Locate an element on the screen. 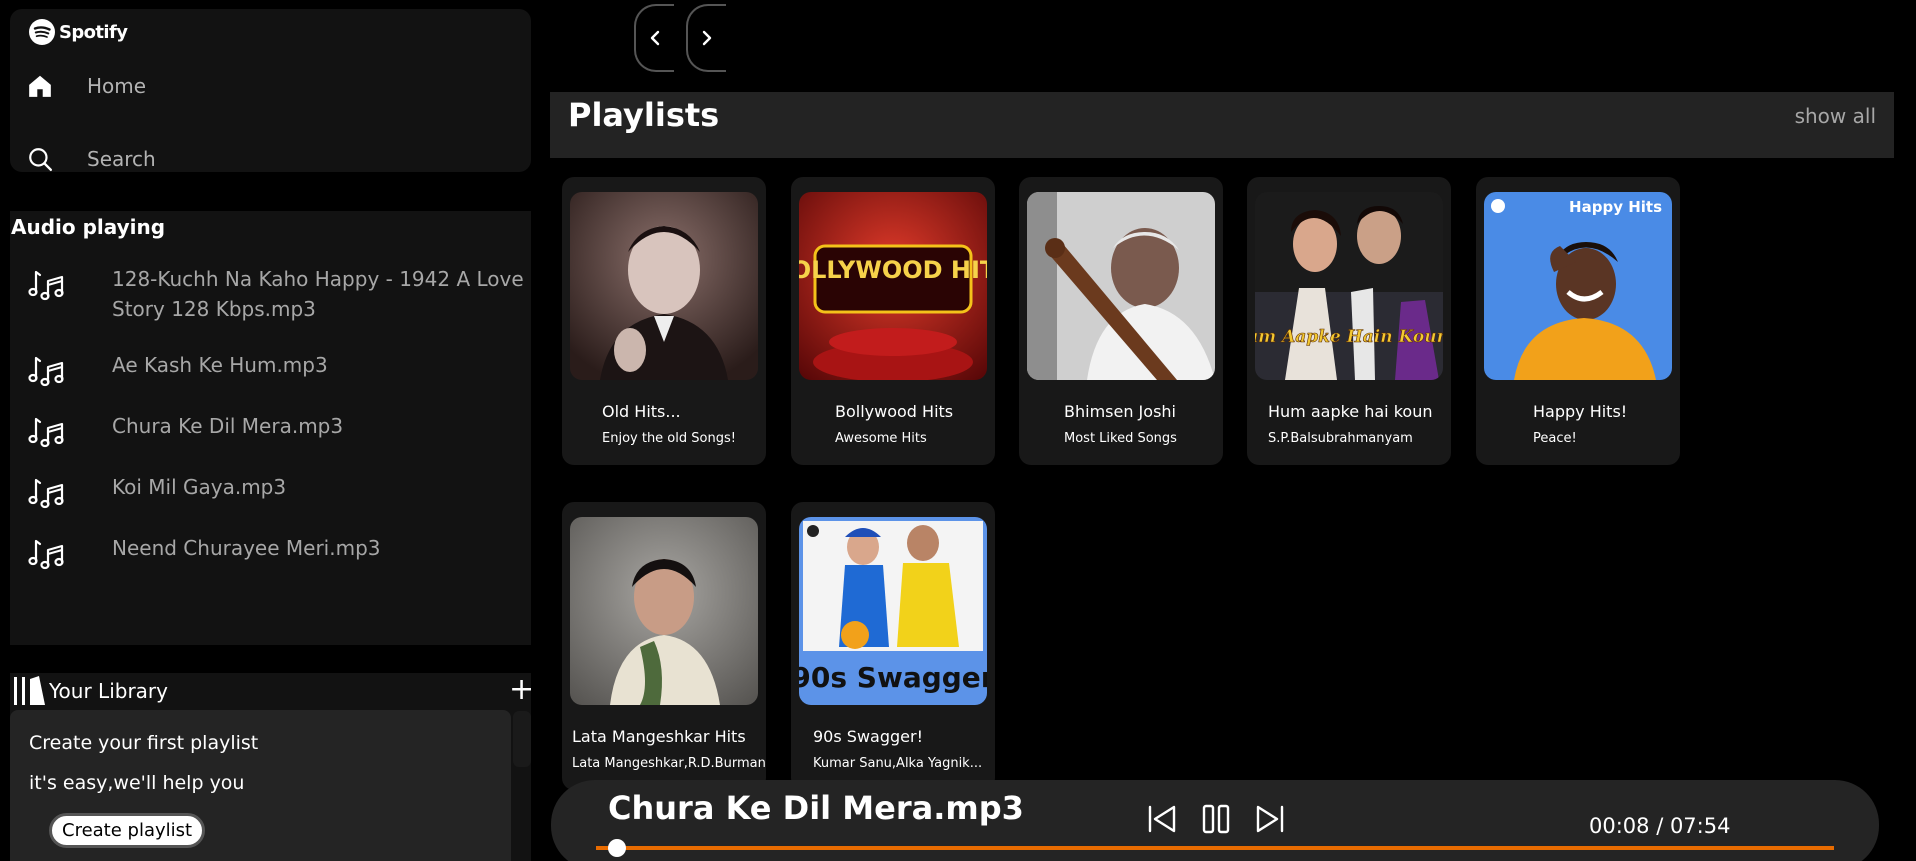 Image resolution: width=1916 pixels, height=861 pixels. track-item: Koi Mil Gaya.mp3 is located at coordinates (270, 492).